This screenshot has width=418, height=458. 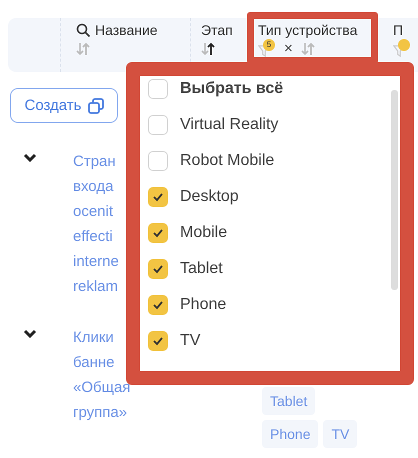 What do you see at coordinates (404, 45) in the screenshot?
I see `filter-count-badge` at bounding box center [404, 45].